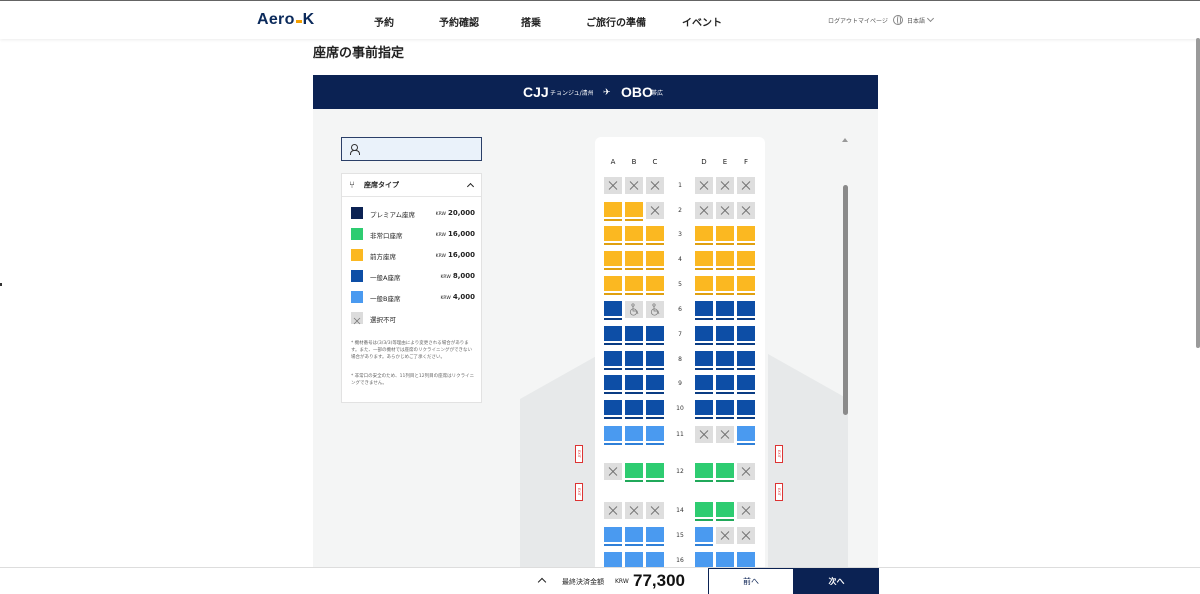 Image resolution: width=1200 pixels, height=594 pixels. Describe the element at coordinates (704, 259) in the screenshot. I see `seat-4d` at that location.